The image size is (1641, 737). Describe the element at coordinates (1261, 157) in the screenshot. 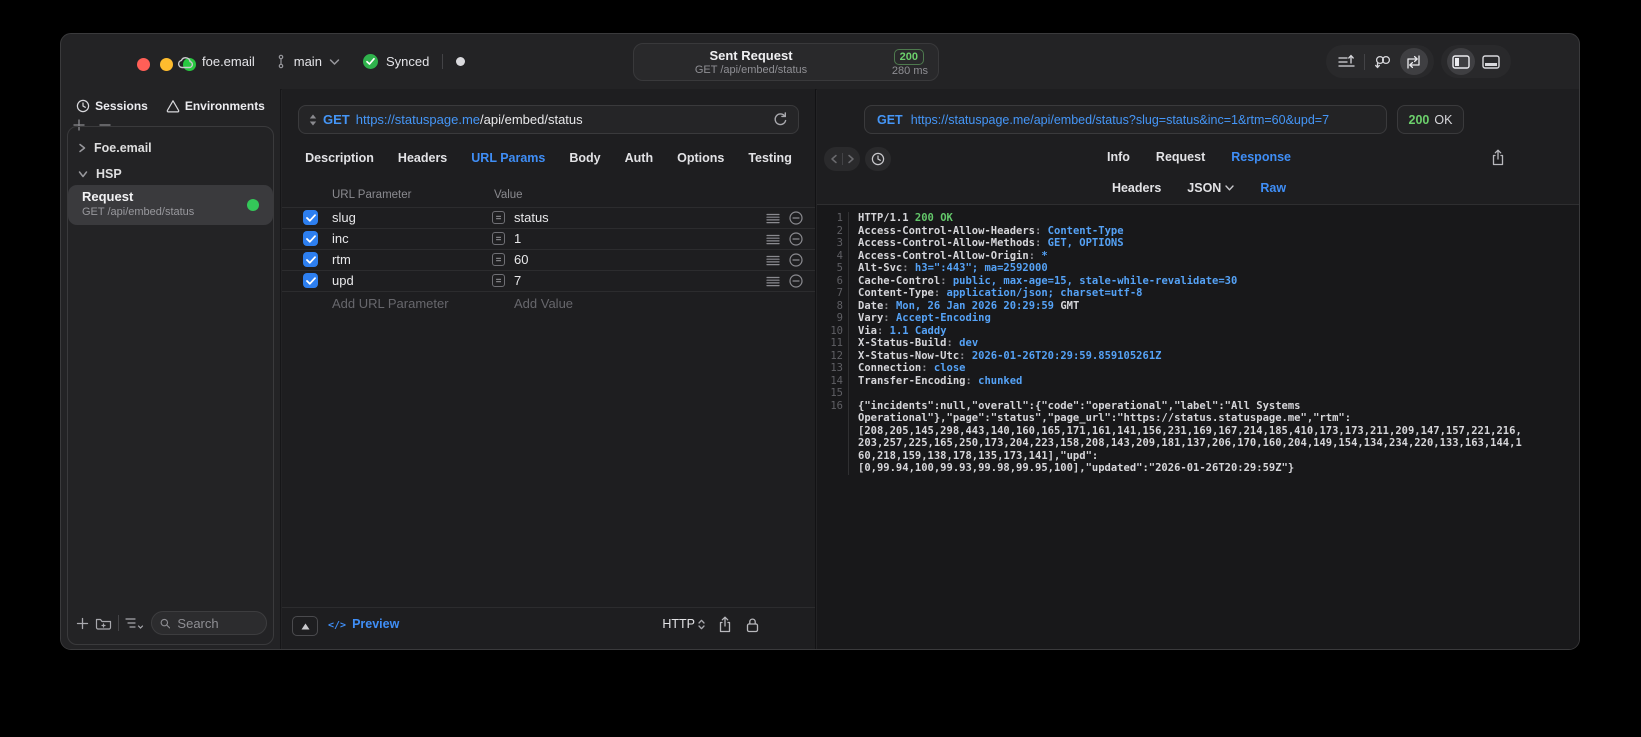

I see `tab-response: Response` at that location.